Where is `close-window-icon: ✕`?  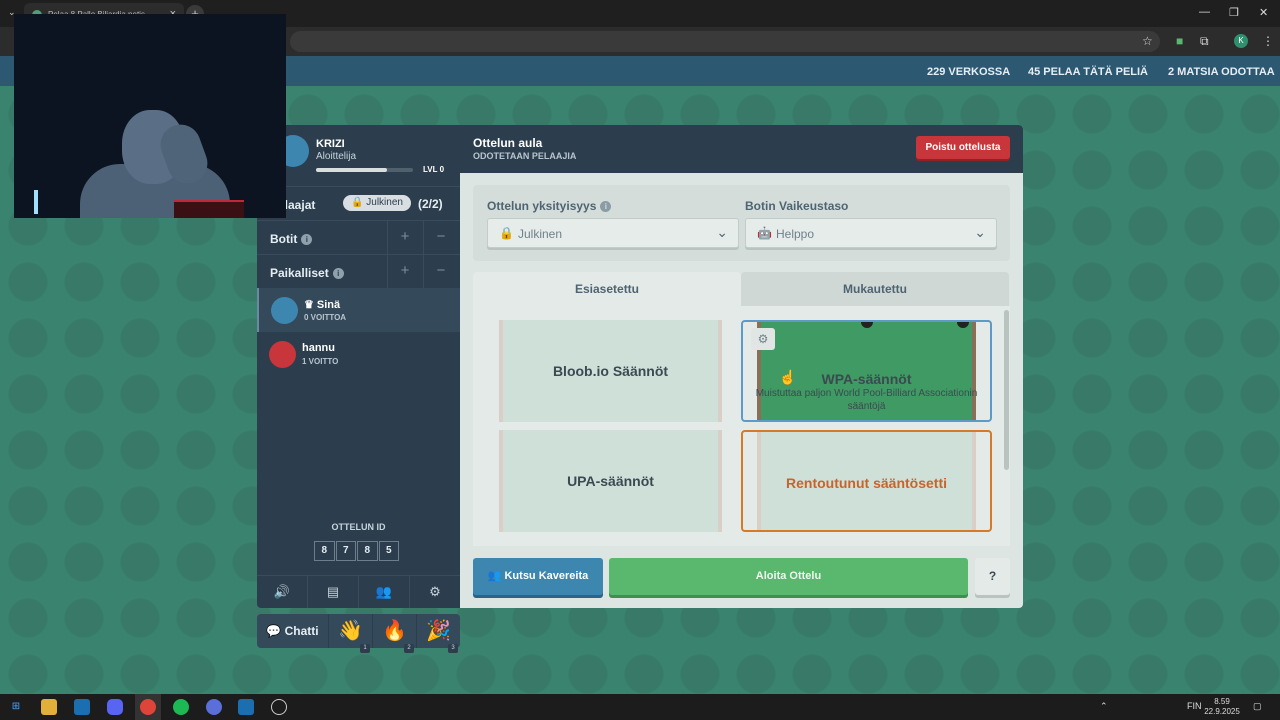
close-window-icon: ✕ is located at coordinates (1263, 12).